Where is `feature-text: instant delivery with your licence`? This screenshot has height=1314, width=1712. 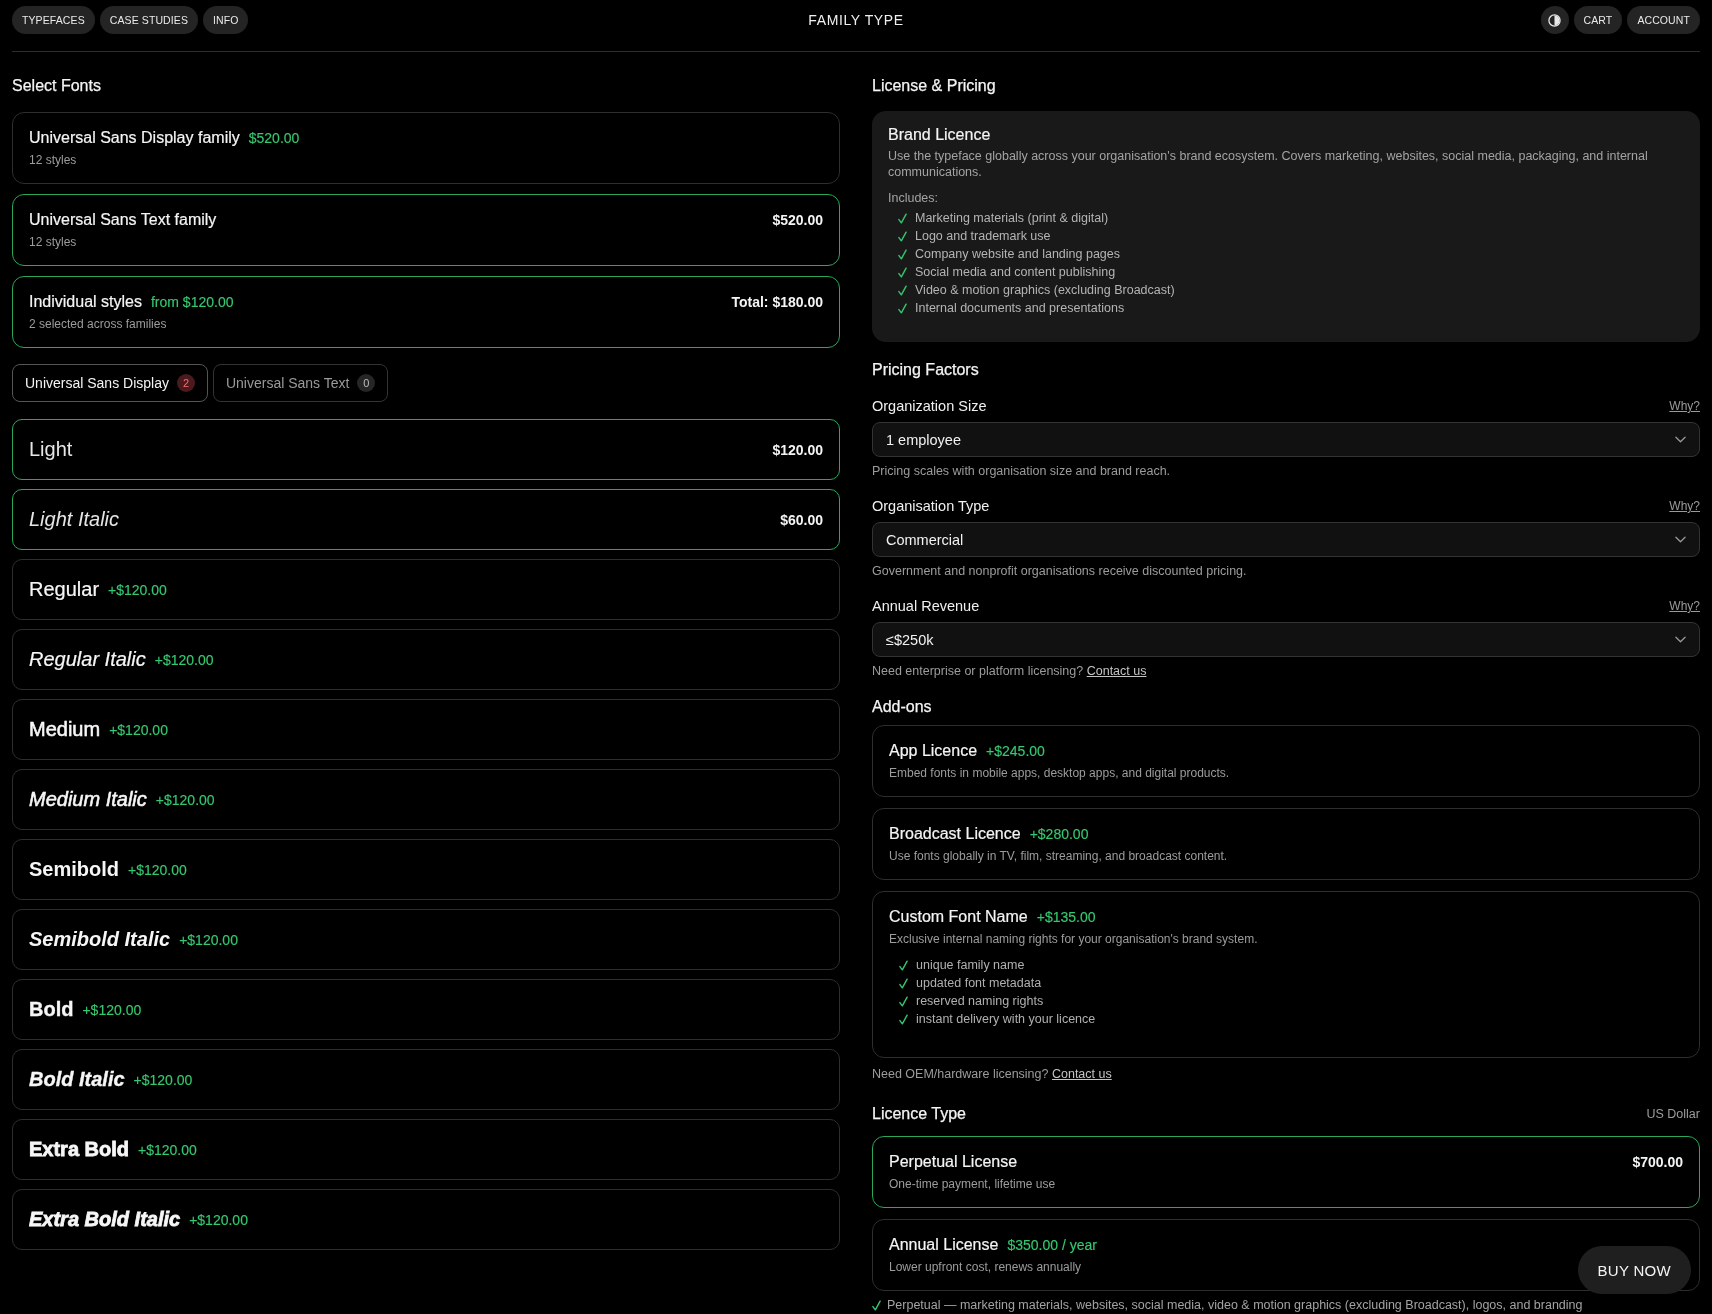 feature-text: instant delivery with your licence is located at coordinates (1006, 1019).